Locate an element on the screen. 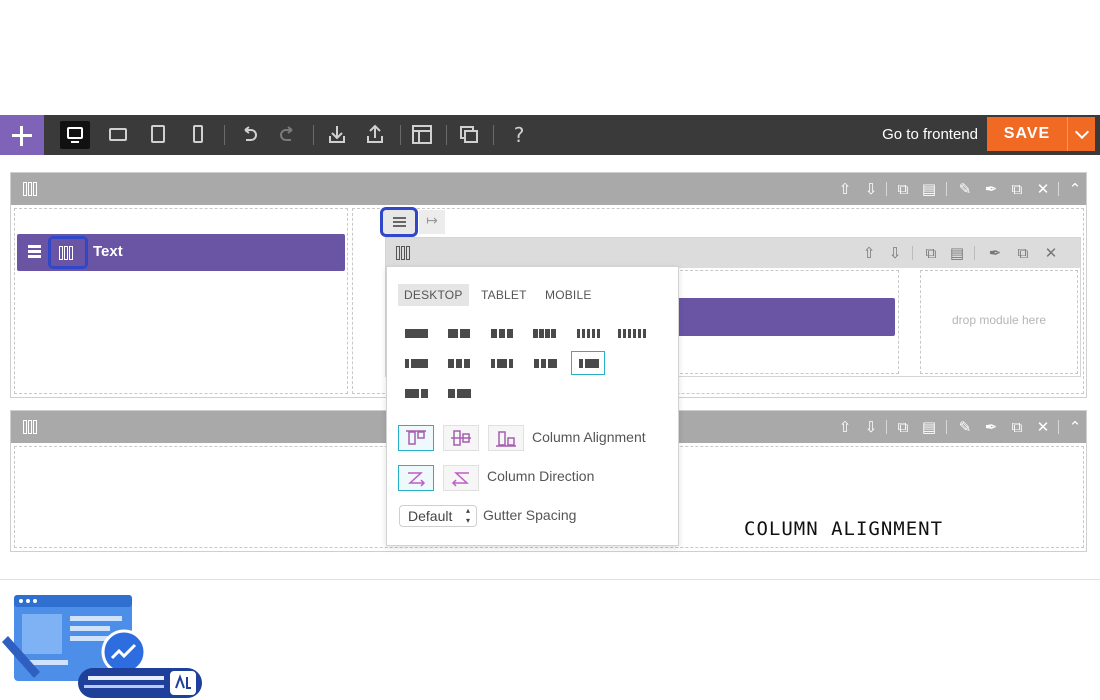 This screenshot has width=1100, height=700. save-button: SAVE is located at coordinates (1027, 134).